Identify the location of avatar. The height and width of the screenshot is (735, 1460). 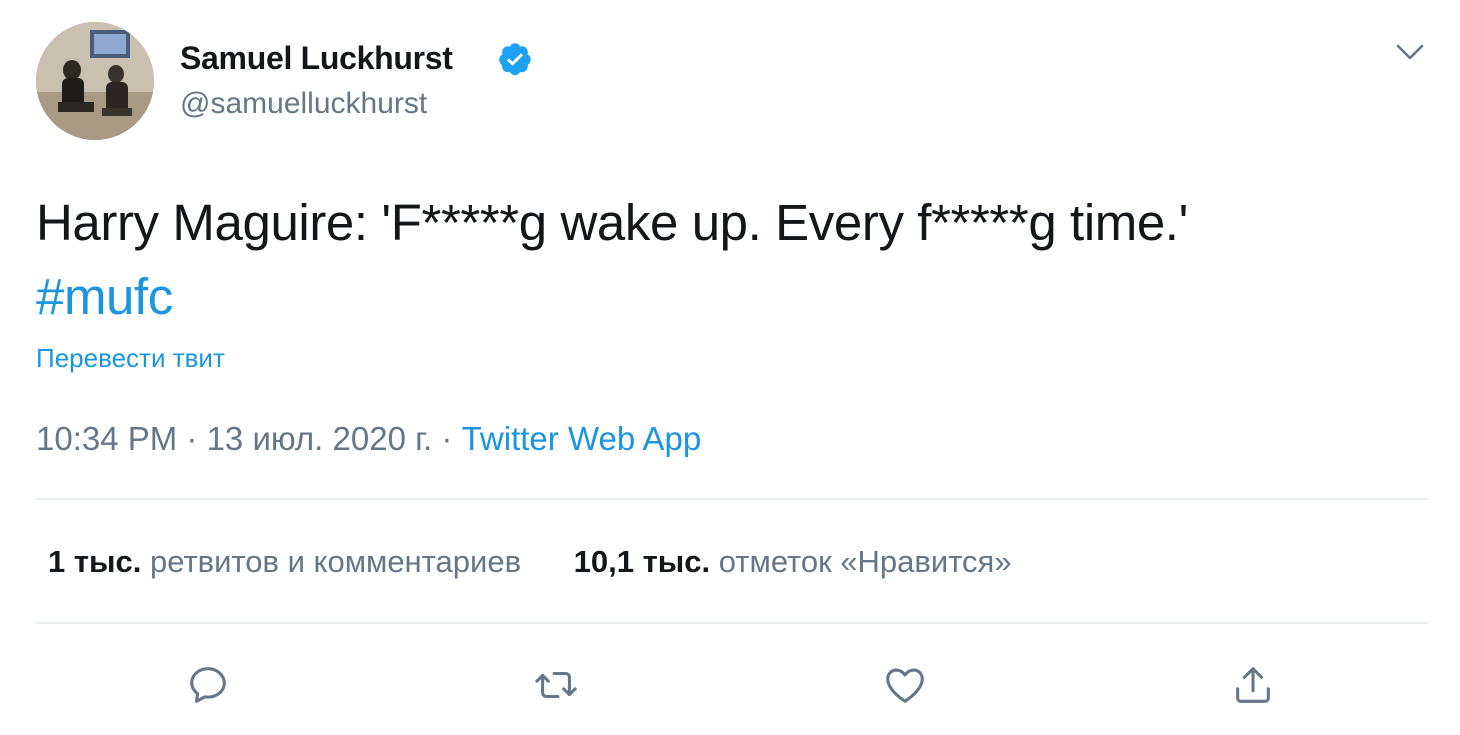
(95, 81).